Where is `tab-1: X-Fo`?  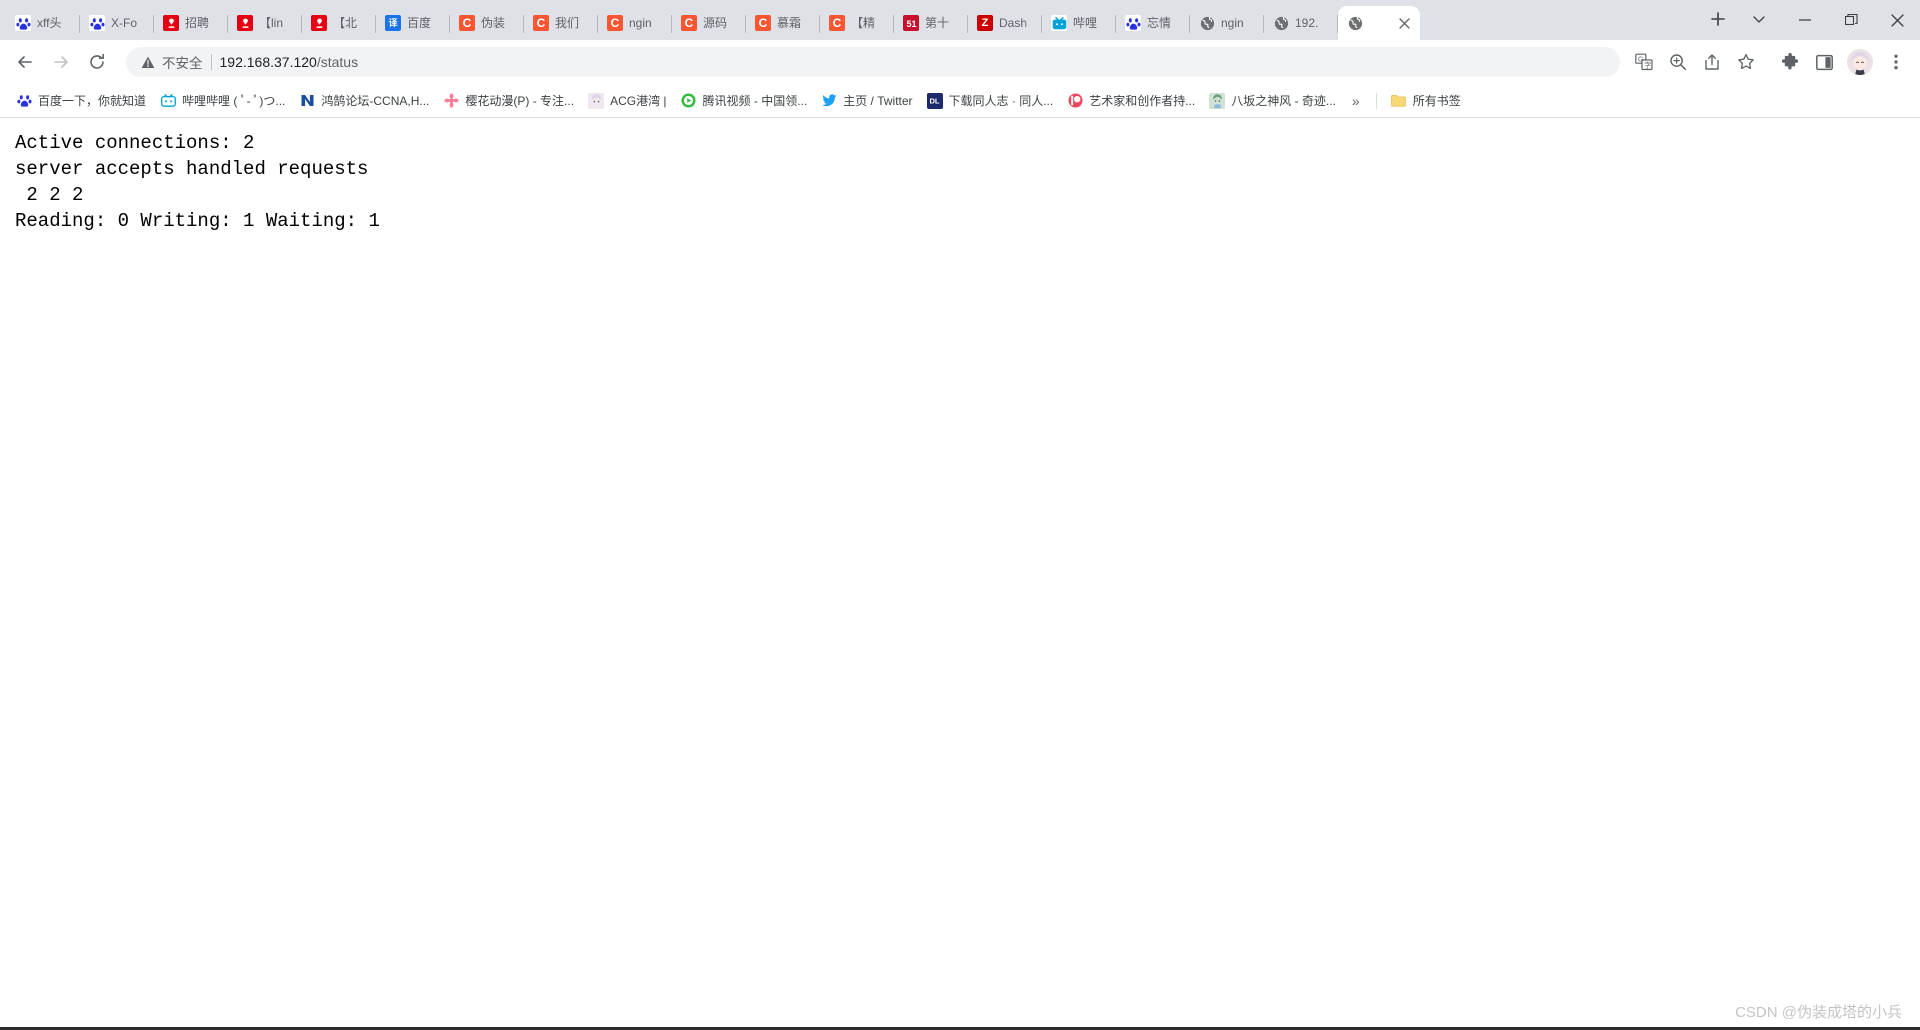
tab-1: X-Fo is located at coordinates (117, 23).